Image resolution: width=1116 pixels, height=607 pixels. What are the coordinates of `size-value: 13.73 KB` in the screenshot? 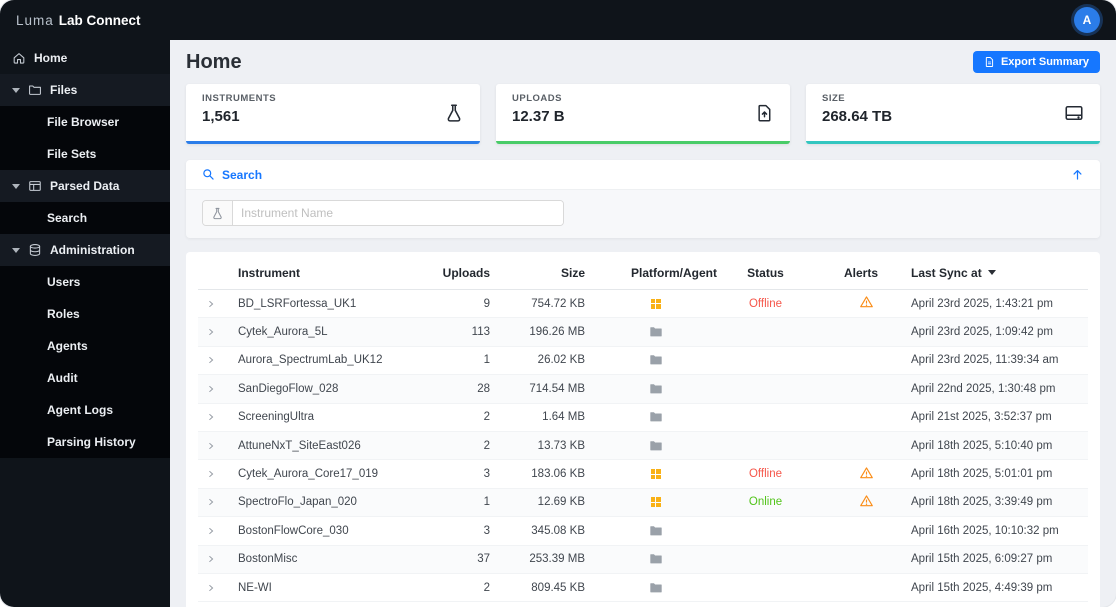 It's located at (561, 445).